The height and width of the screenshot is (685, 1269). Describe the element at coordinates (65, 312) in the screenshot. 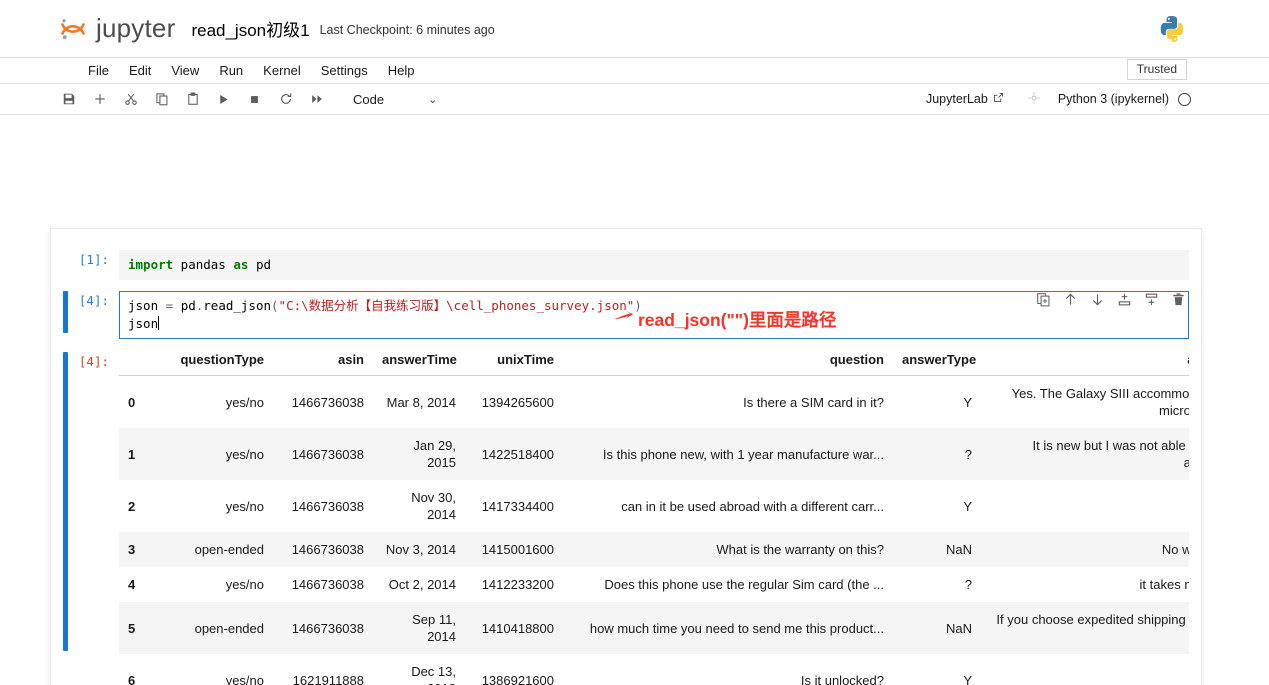

I see `cell-2-selection-bar` at that location.